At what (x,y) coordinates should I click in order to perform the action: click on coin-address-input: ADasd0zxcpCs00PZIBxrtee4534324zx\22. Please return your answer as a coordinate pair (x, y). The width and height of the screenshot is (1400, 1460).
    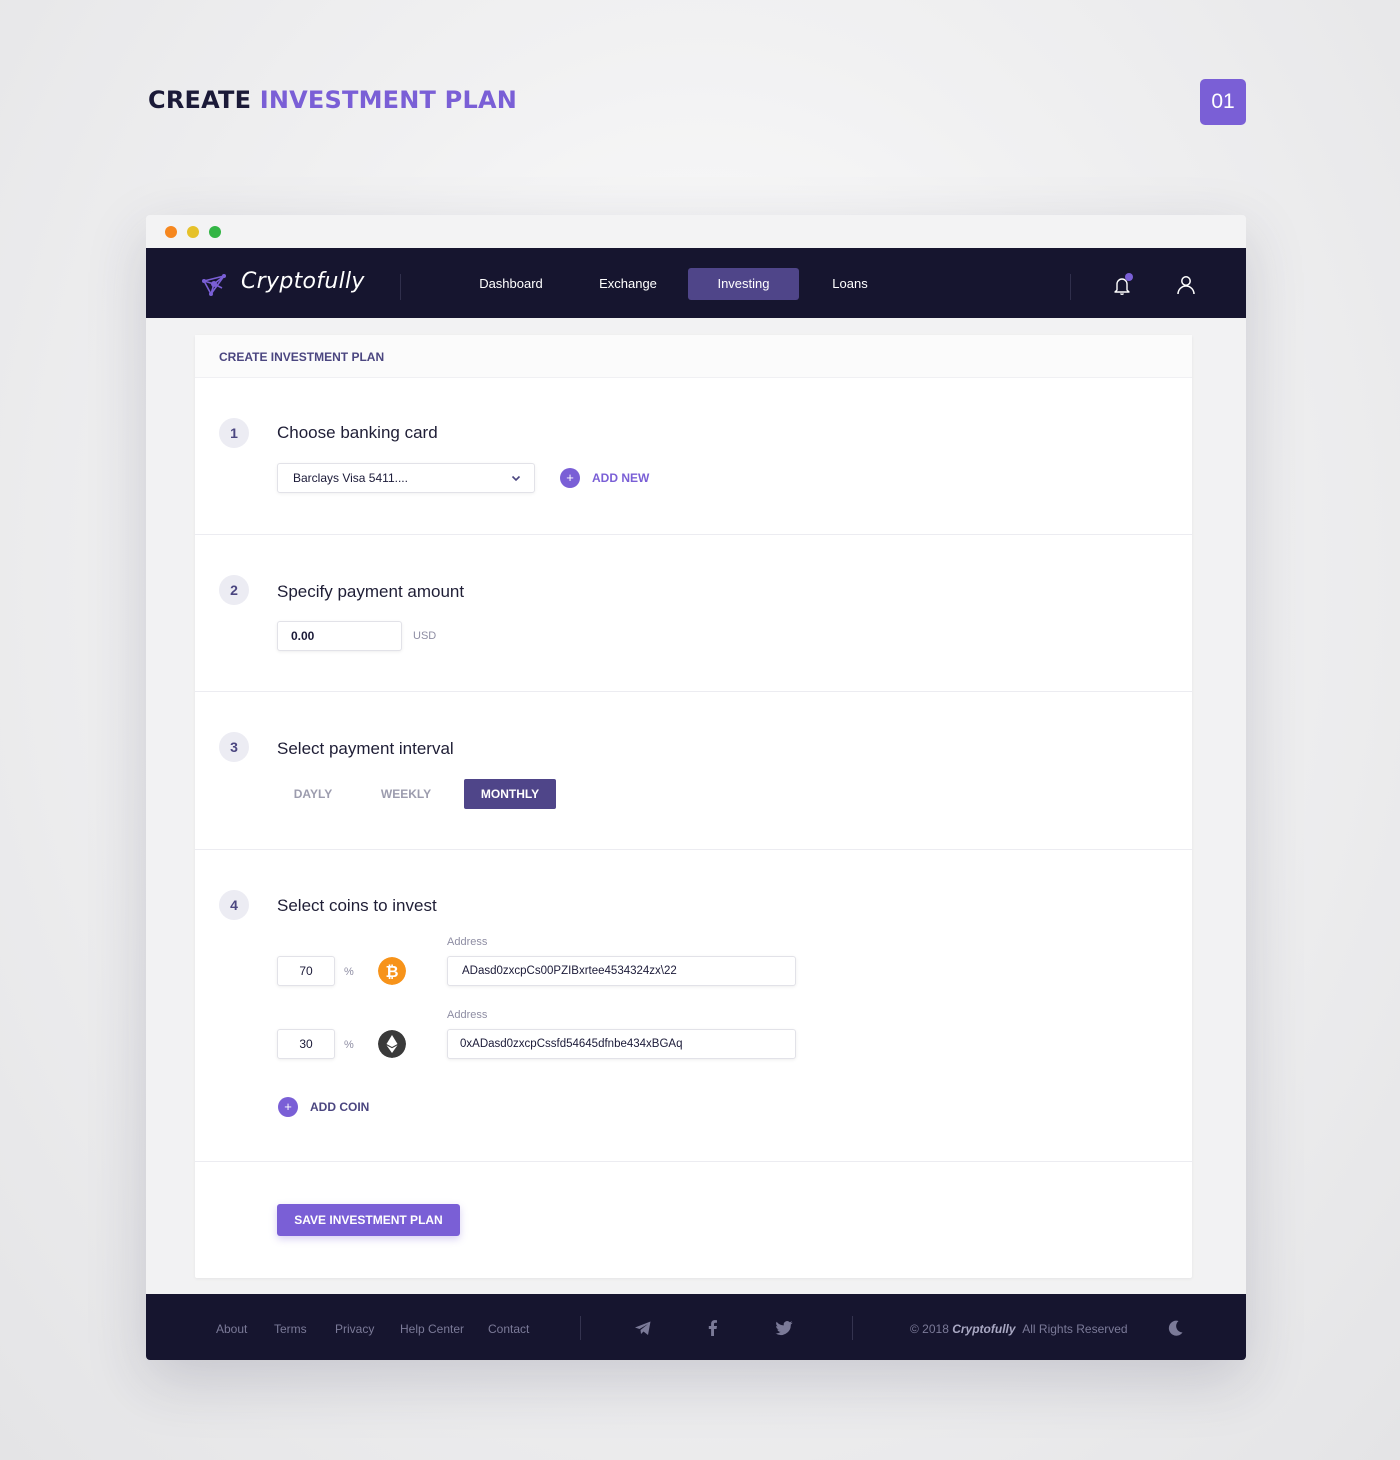
    Looking at the image, I should click on (621, 971).